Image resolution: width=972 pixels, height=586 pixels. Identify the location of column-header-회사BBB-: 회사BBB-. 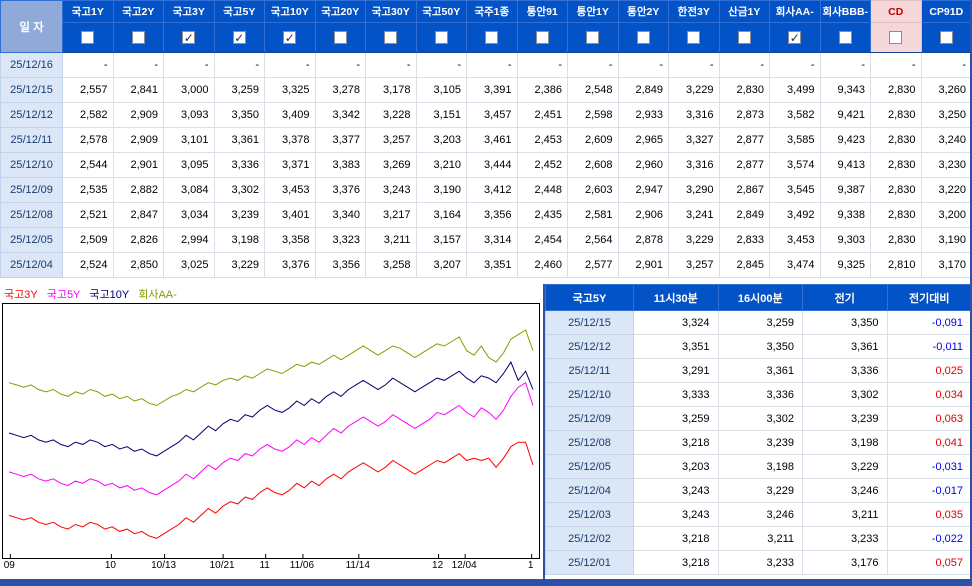
(845, 11).